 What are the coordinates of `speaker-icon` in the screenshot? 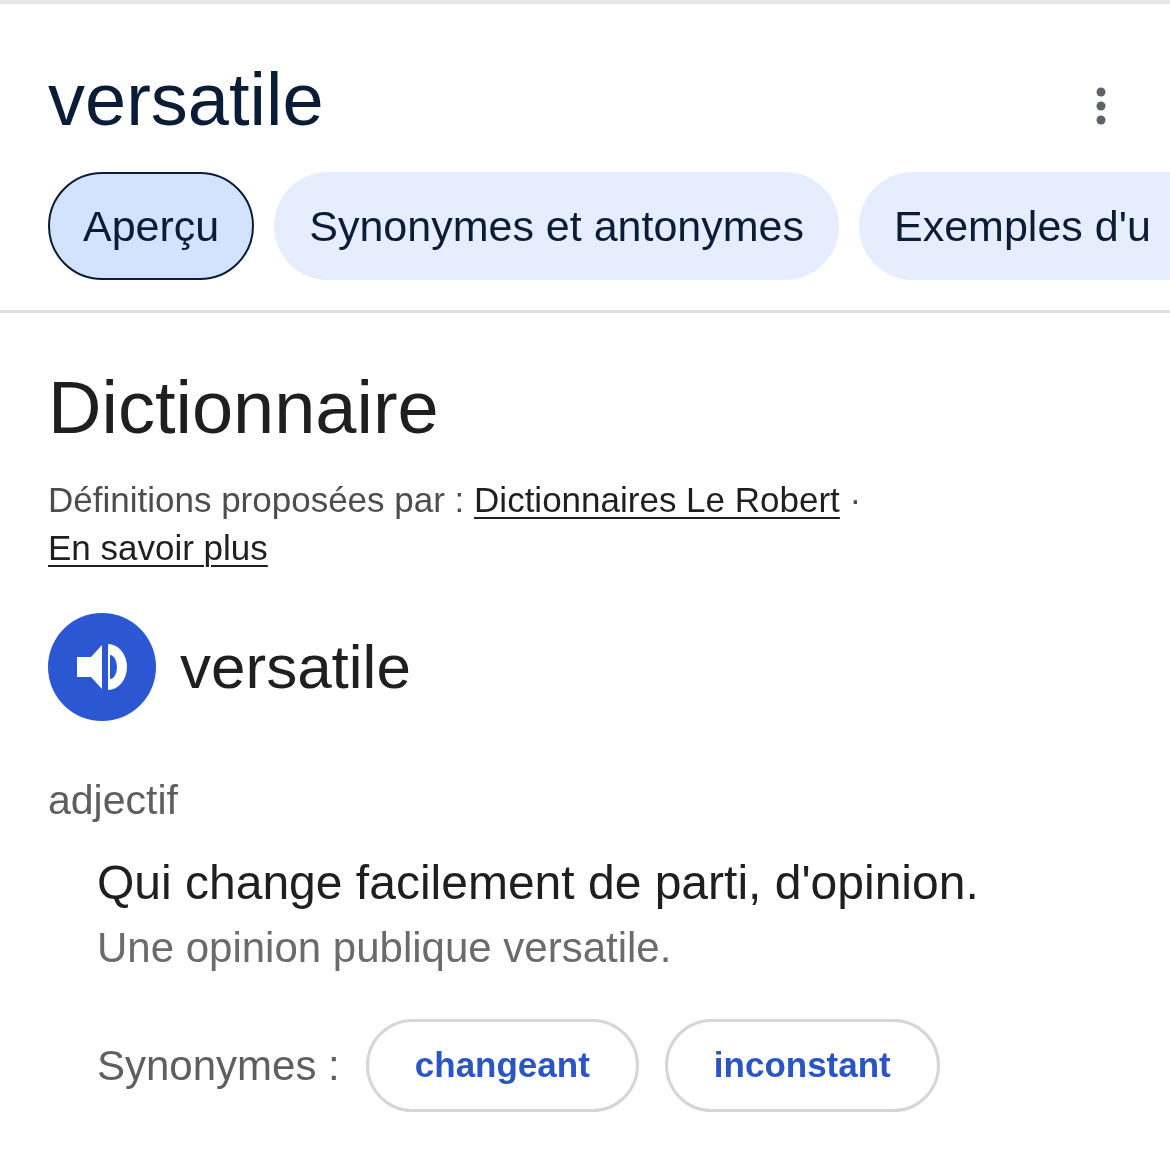 It's located at (102, 667).